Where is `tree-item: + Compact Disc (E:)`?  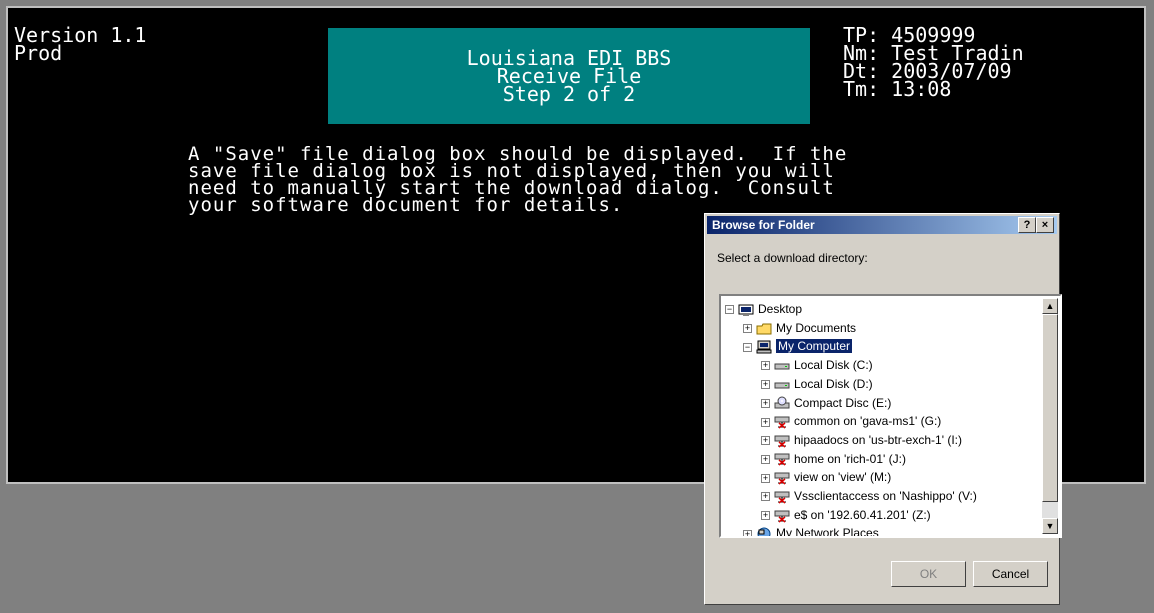
tree-item: + Compact Disc (E:) is located at coordinates (826, 403).